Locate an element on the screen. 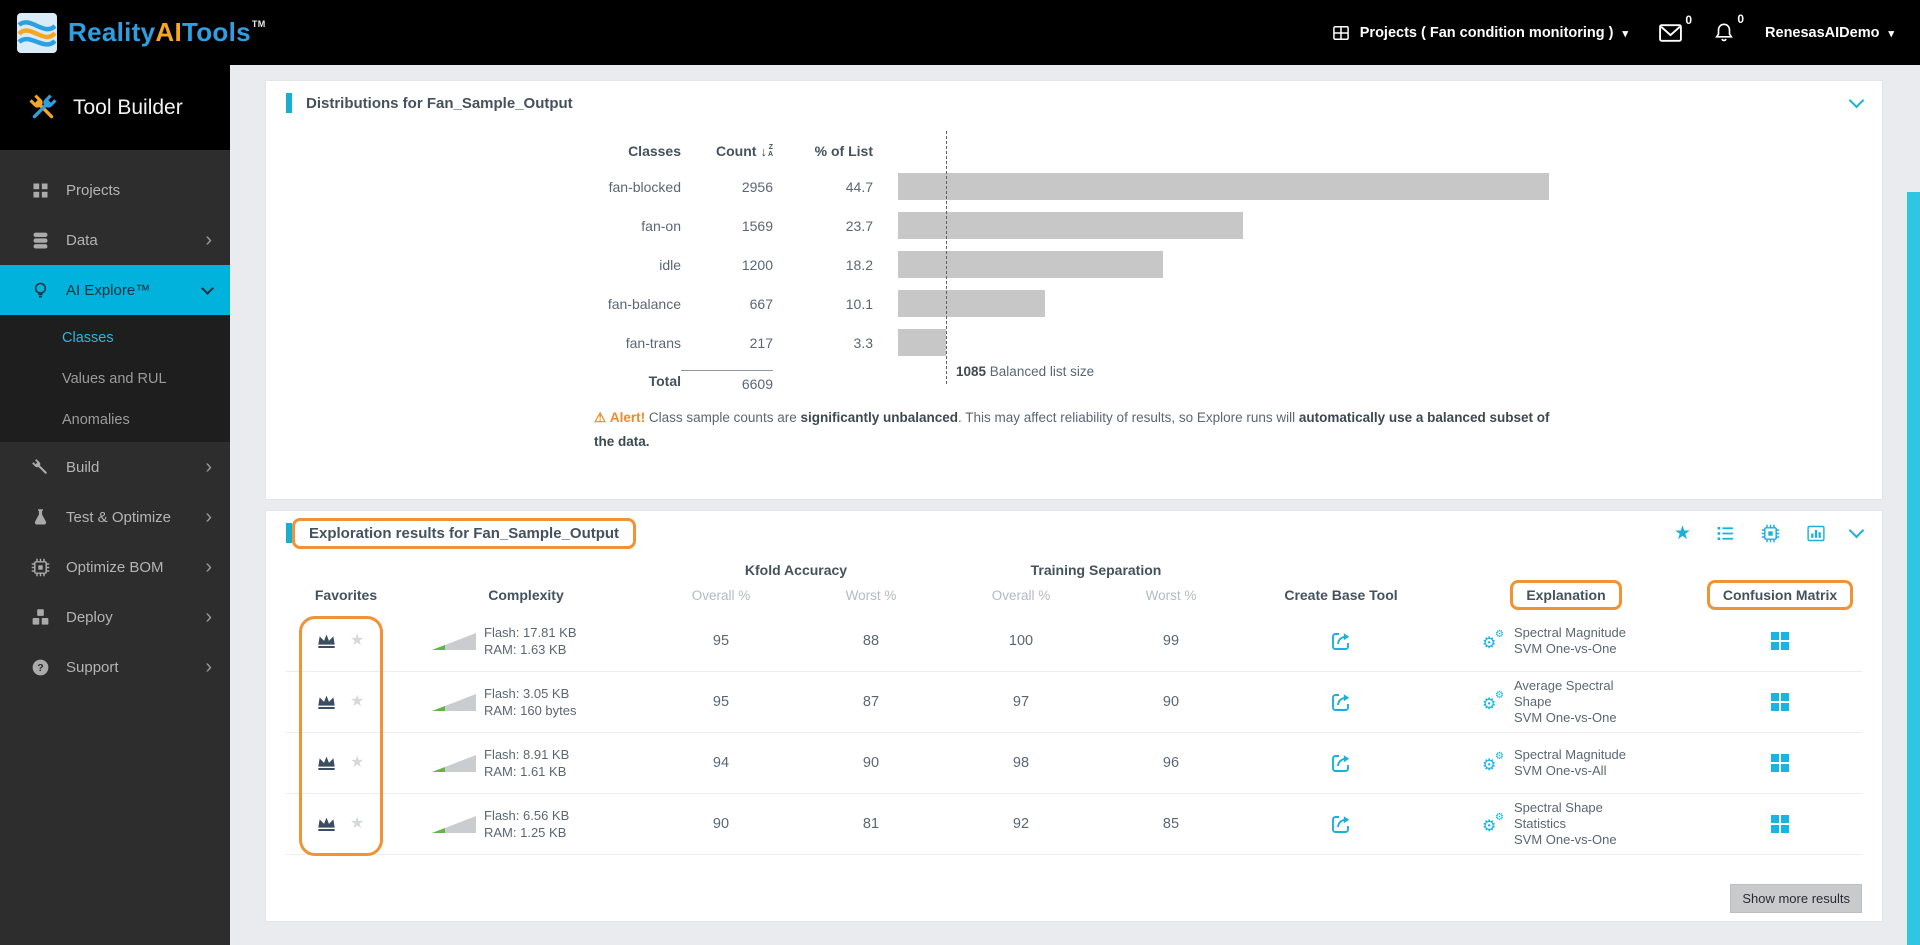 The width and height of the screenshot is (1920, 945). distributions-title: Distributions for Fan_Sample_Output is located at coordinates (439, 103).